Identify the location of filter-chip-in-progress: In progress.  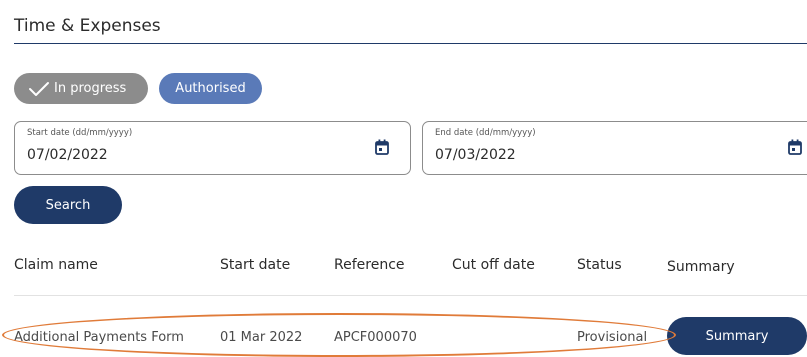
(81, 88).